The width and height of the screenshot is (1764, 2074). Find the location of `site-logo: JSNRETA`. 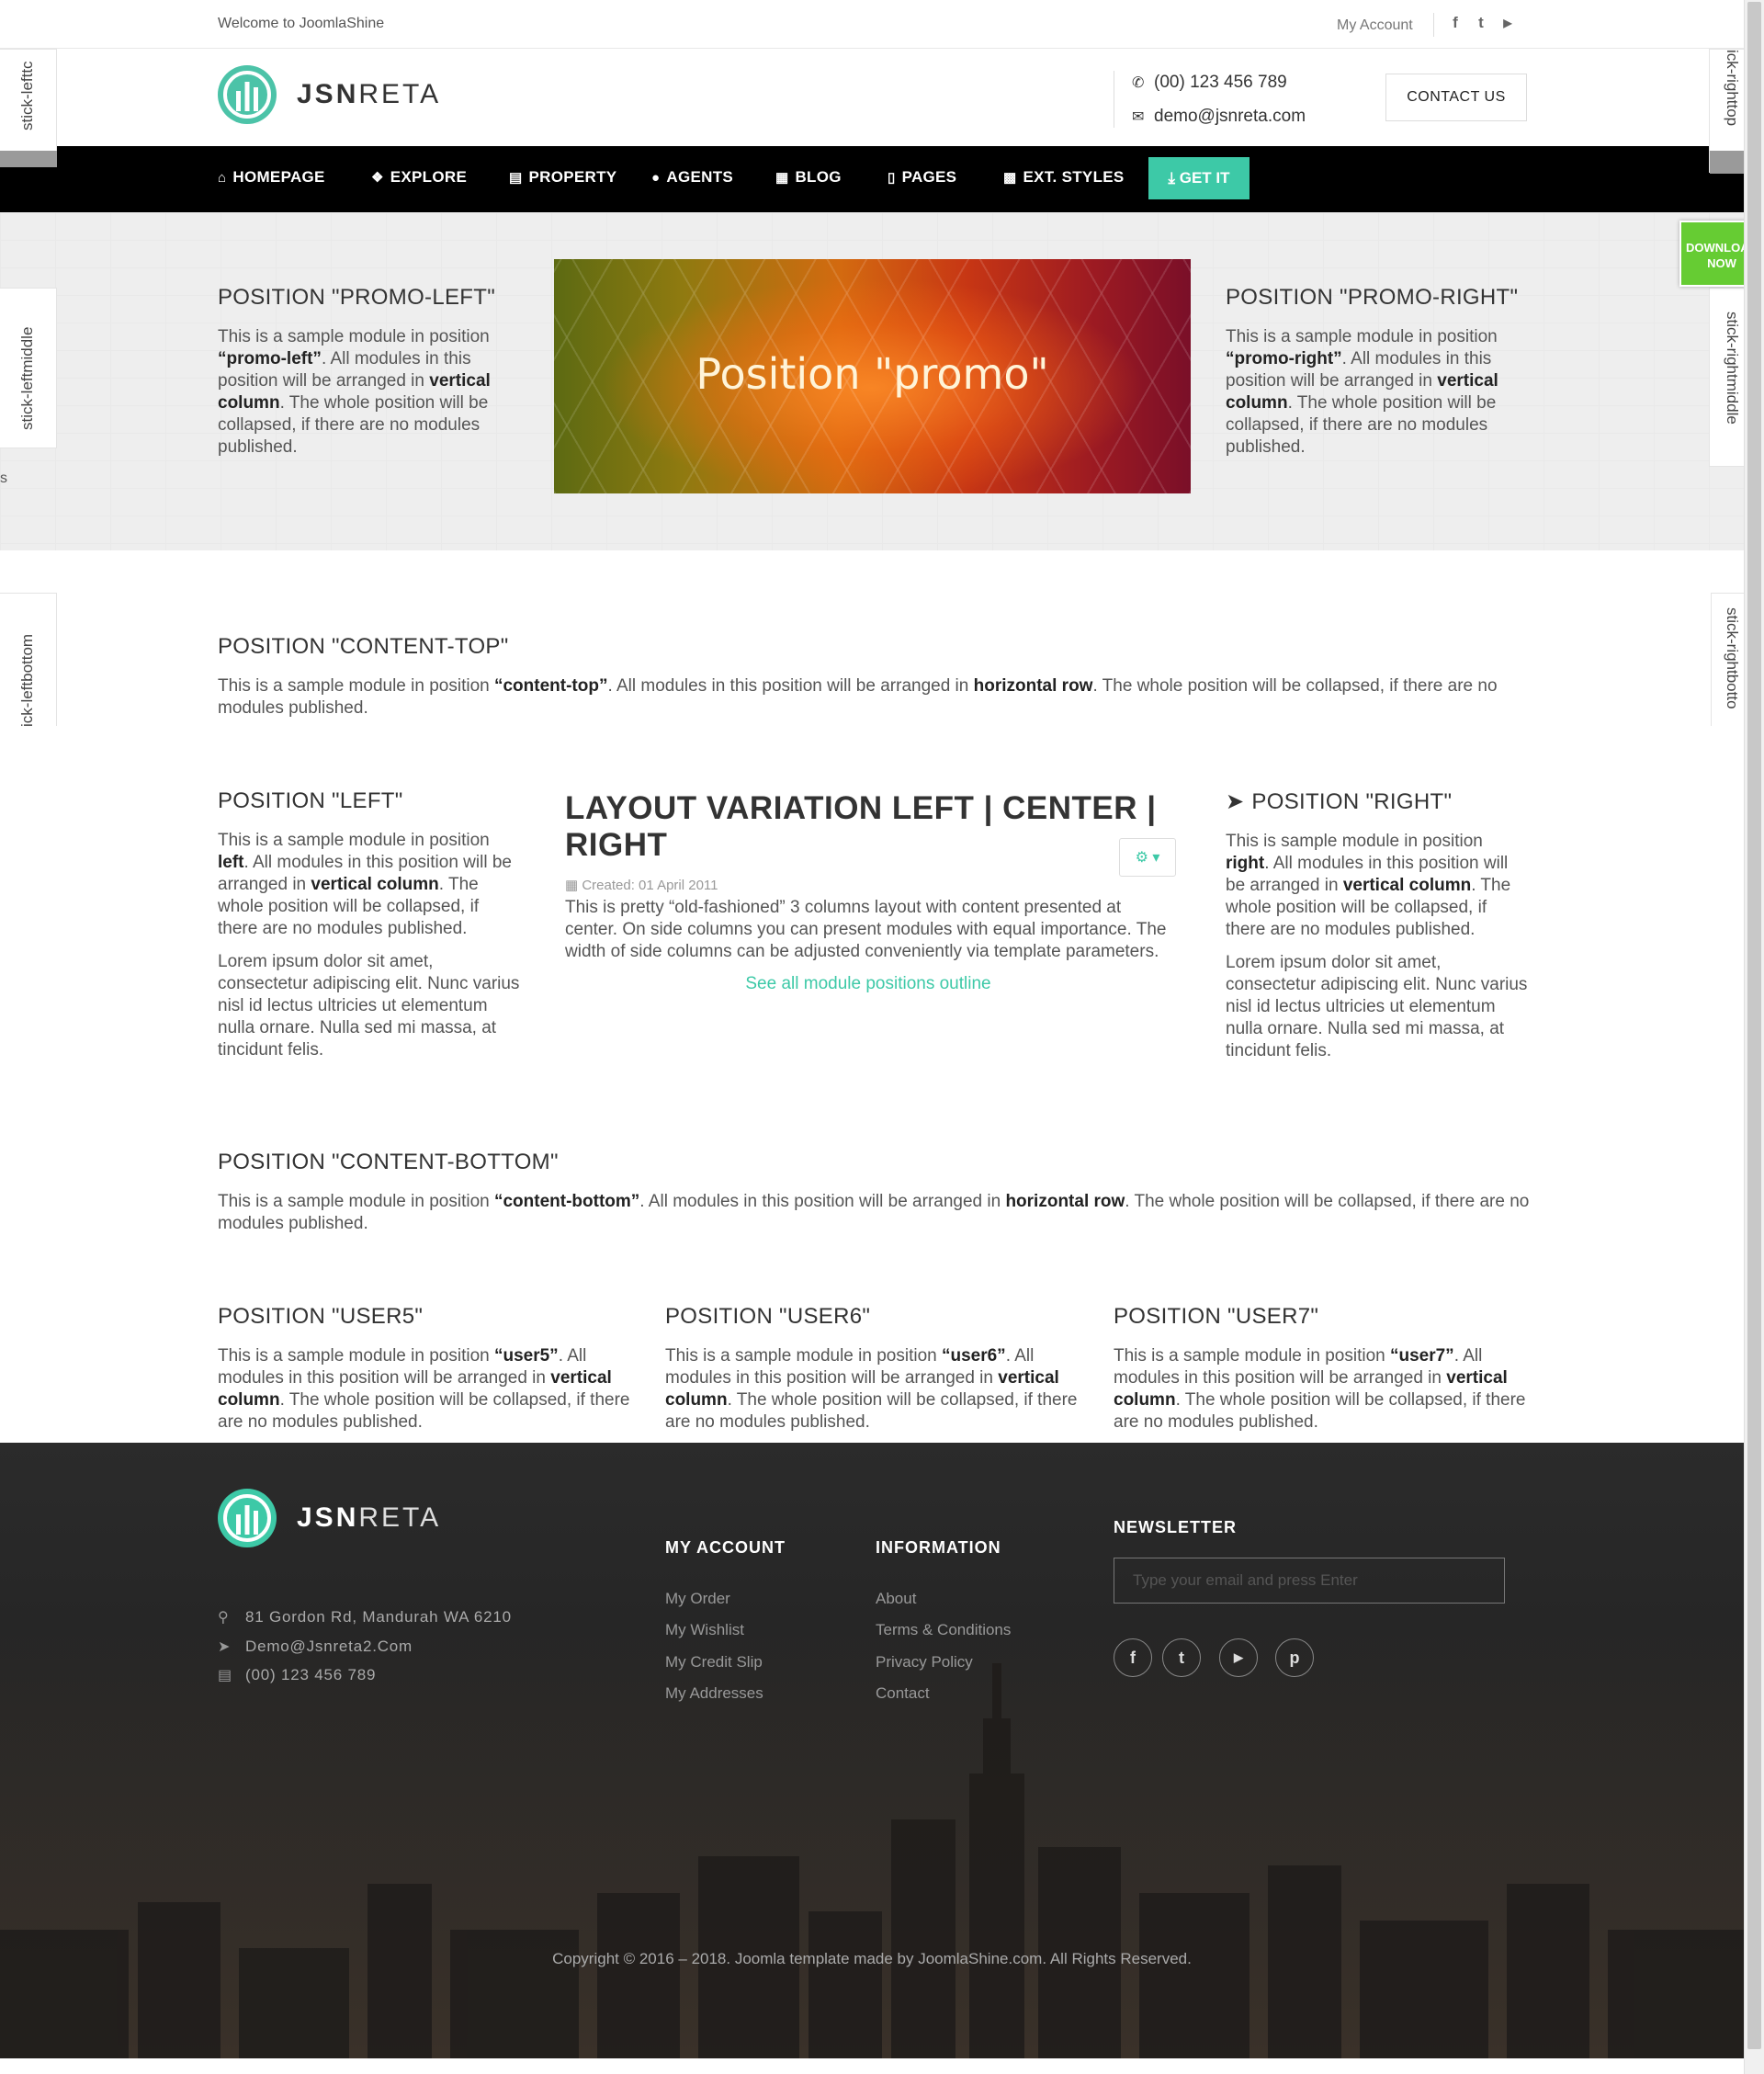

site-logo: JSNRETA is located at coordinates (329, 94).